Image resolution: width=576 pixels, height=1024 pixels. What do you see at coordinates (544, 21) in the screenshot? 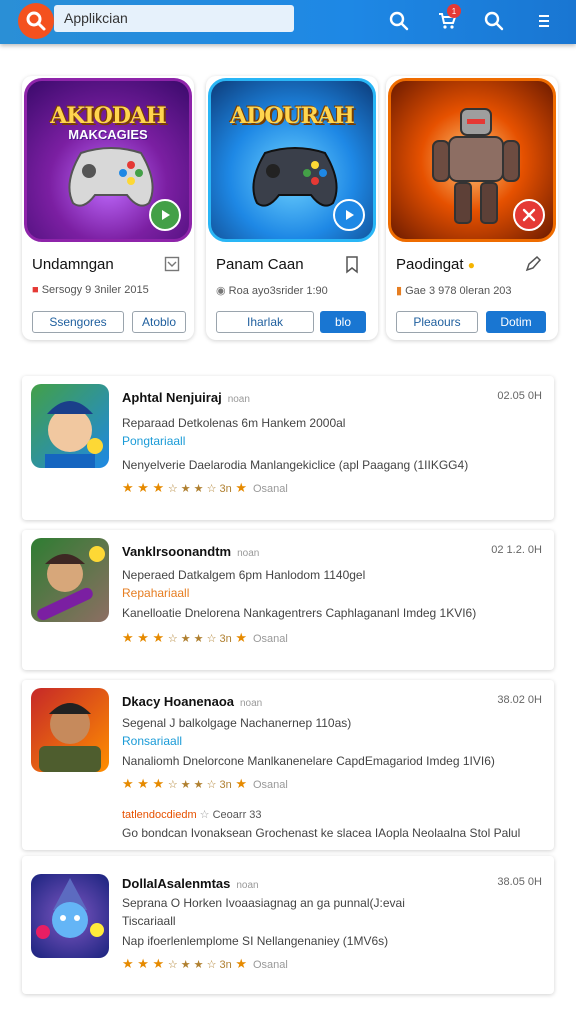
I see `menu-icon` at bounding box center [544, 21].